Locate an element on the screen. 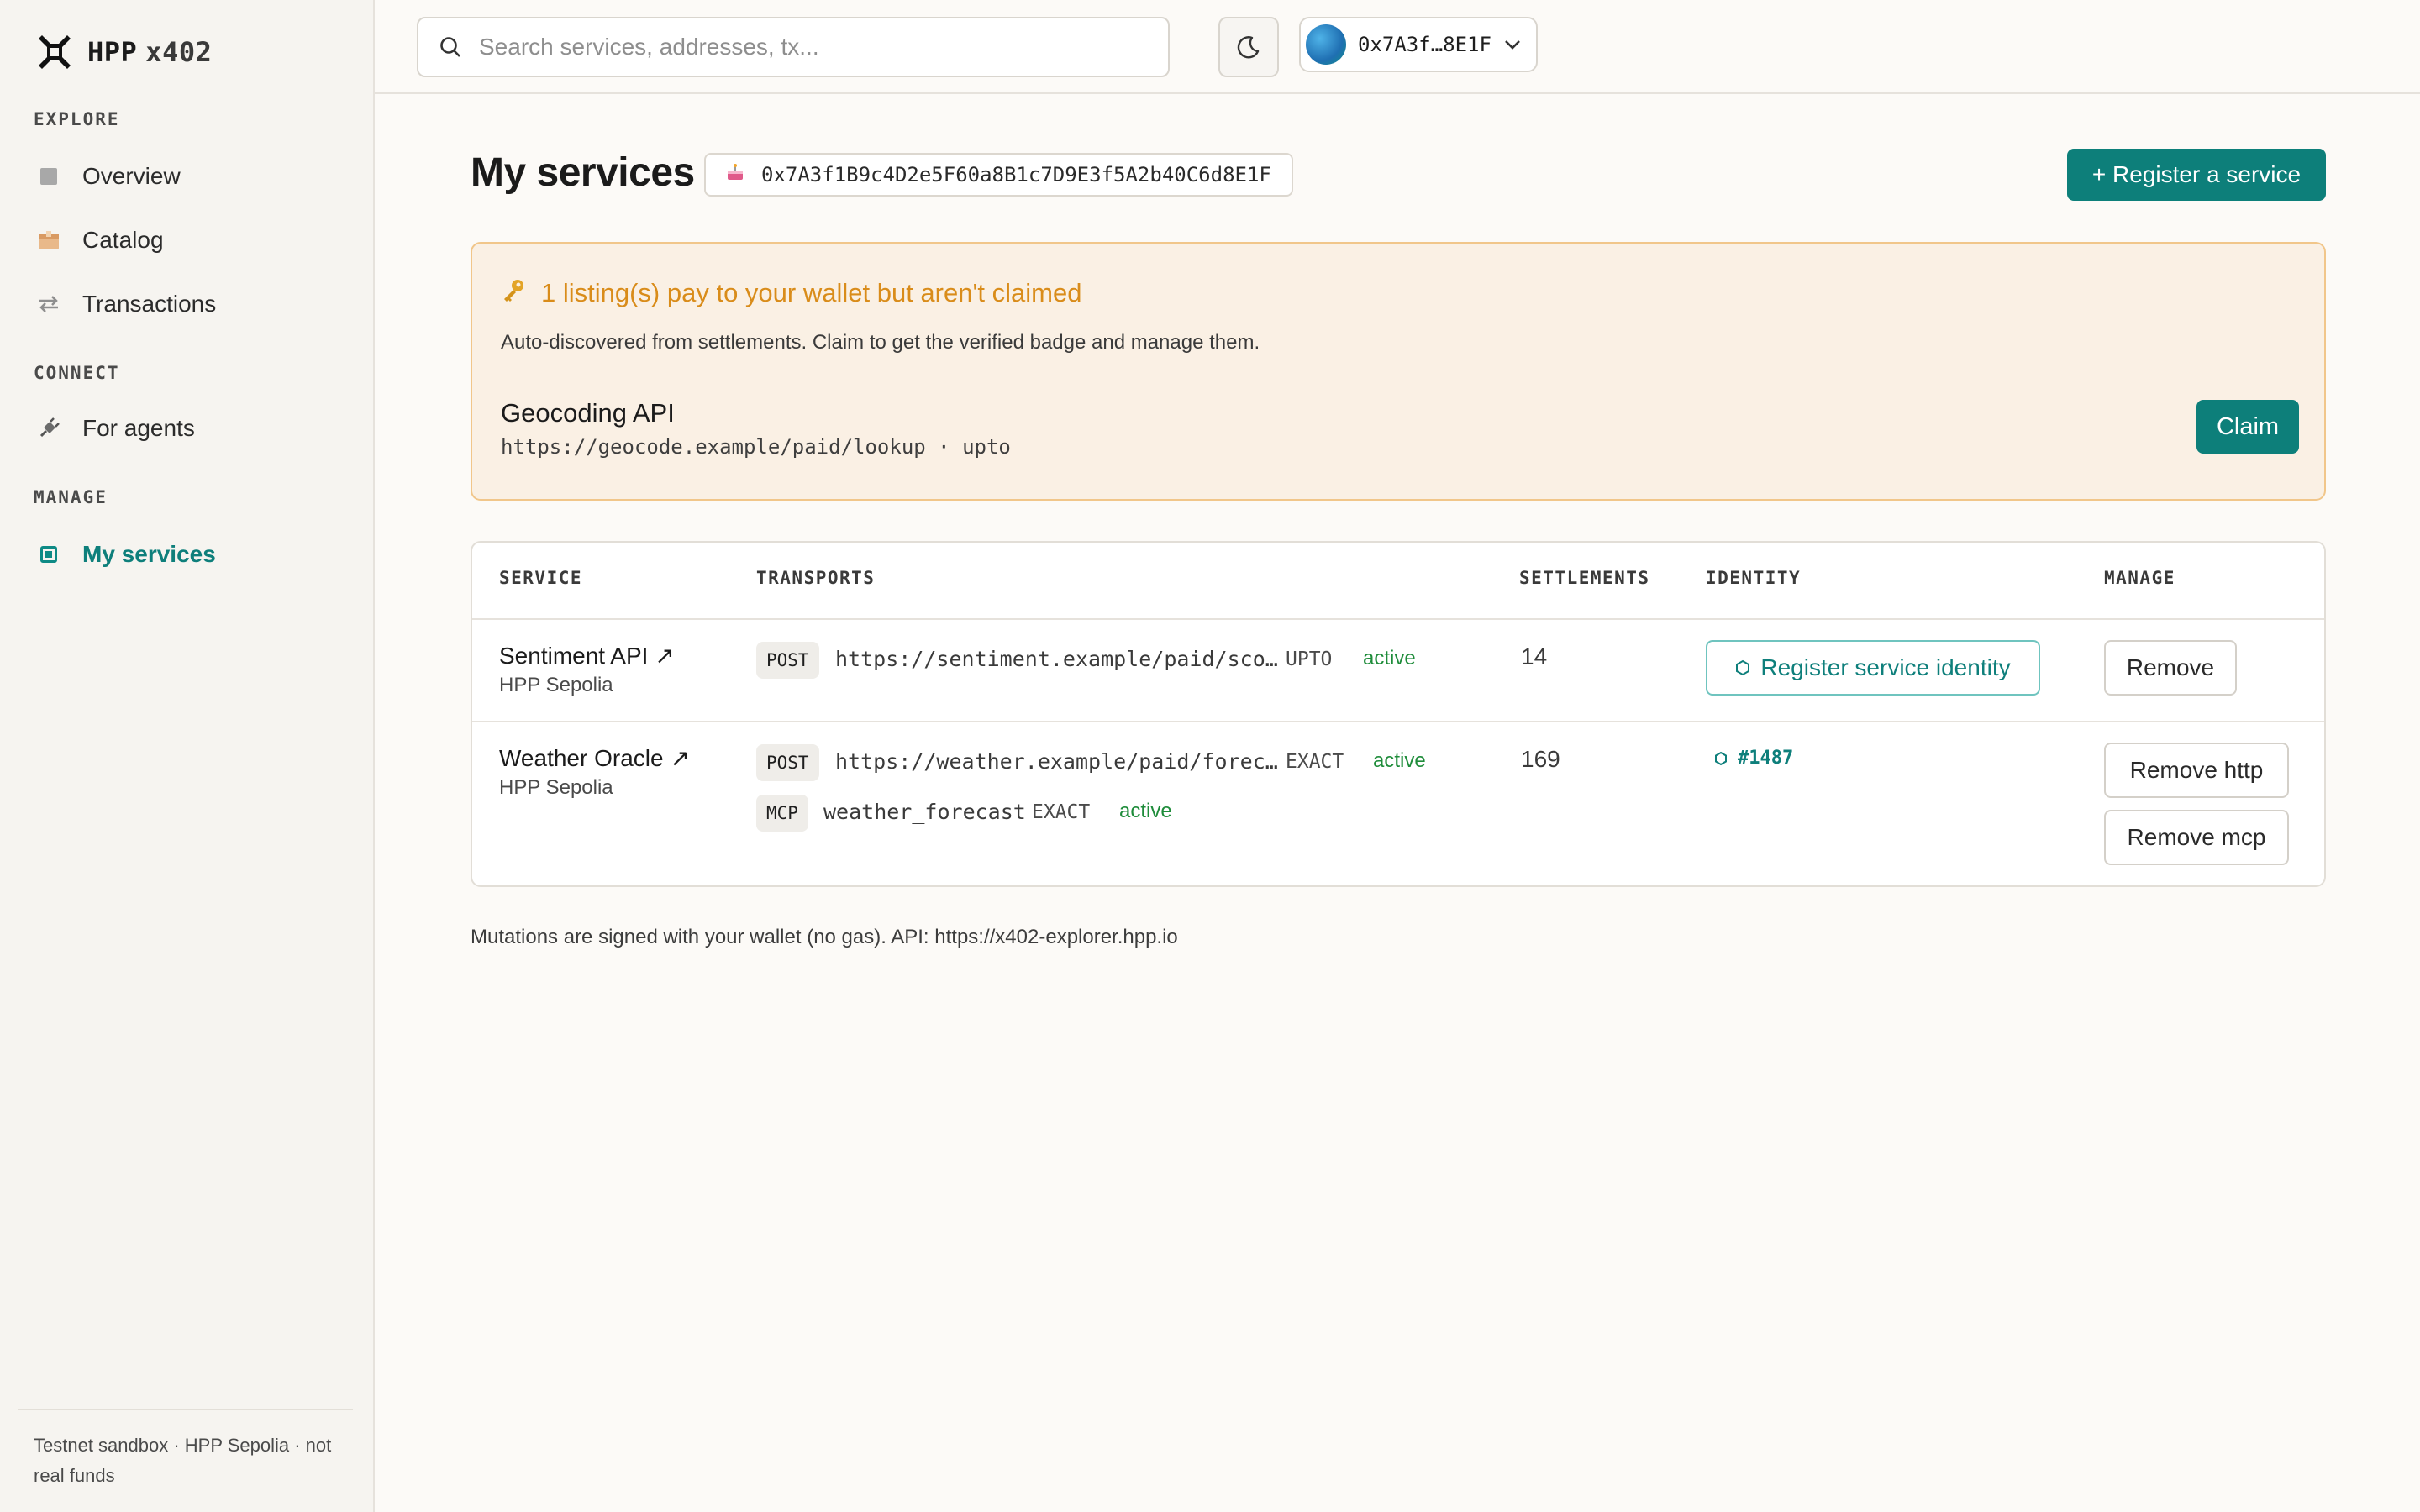  sidebar-item-transactions: Transactions is located at coordinates (127, 304).